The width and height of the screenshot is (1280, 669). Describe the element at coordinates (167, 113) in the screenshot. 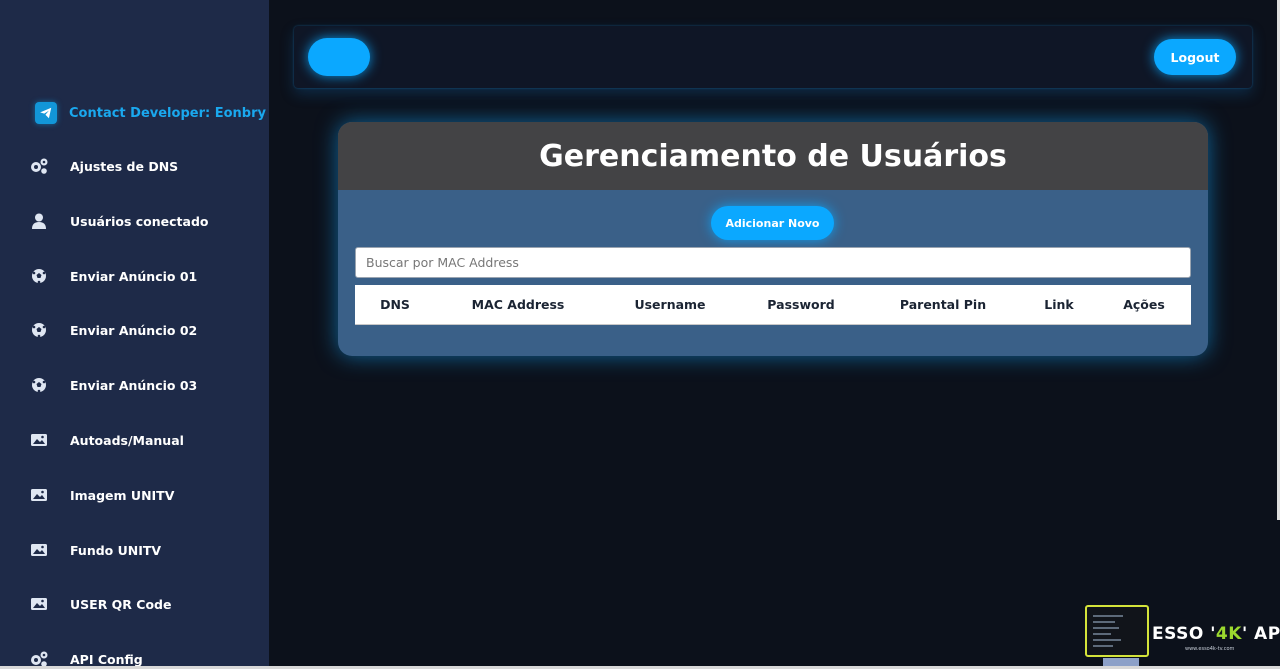

I see `contact-developer-label: Contact Developer: Eonbry` at that location.